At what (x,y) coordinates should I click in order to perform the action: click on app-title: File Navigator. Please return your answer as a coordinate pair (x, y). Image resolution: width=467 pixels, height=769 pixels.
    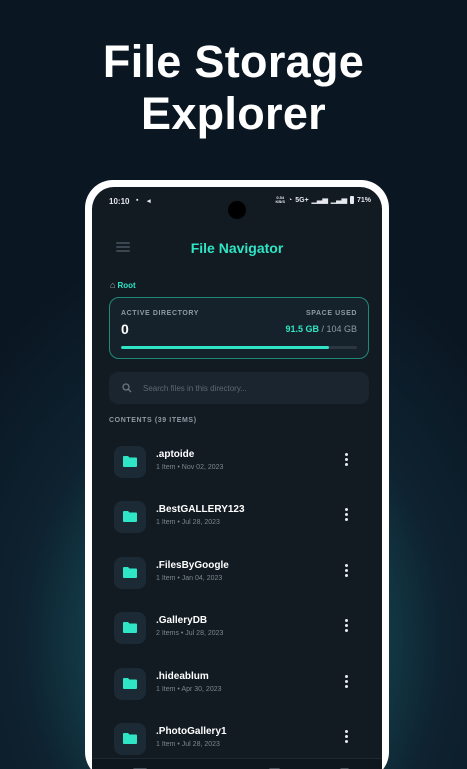
    Looking at the image, I should click on (237, 248).